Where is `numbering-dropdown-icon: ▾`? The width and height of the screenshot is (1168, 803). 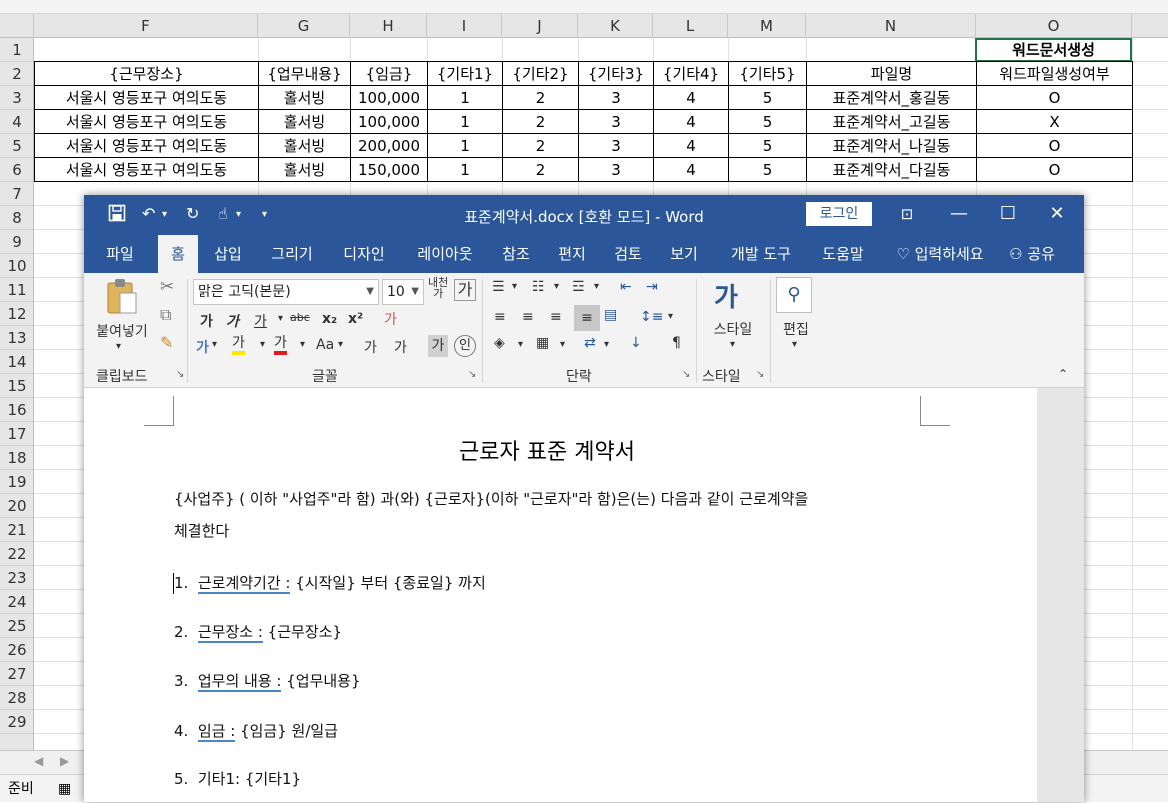 numbering-dropdown-icon: ▾ is located at coordinates (556, 286).